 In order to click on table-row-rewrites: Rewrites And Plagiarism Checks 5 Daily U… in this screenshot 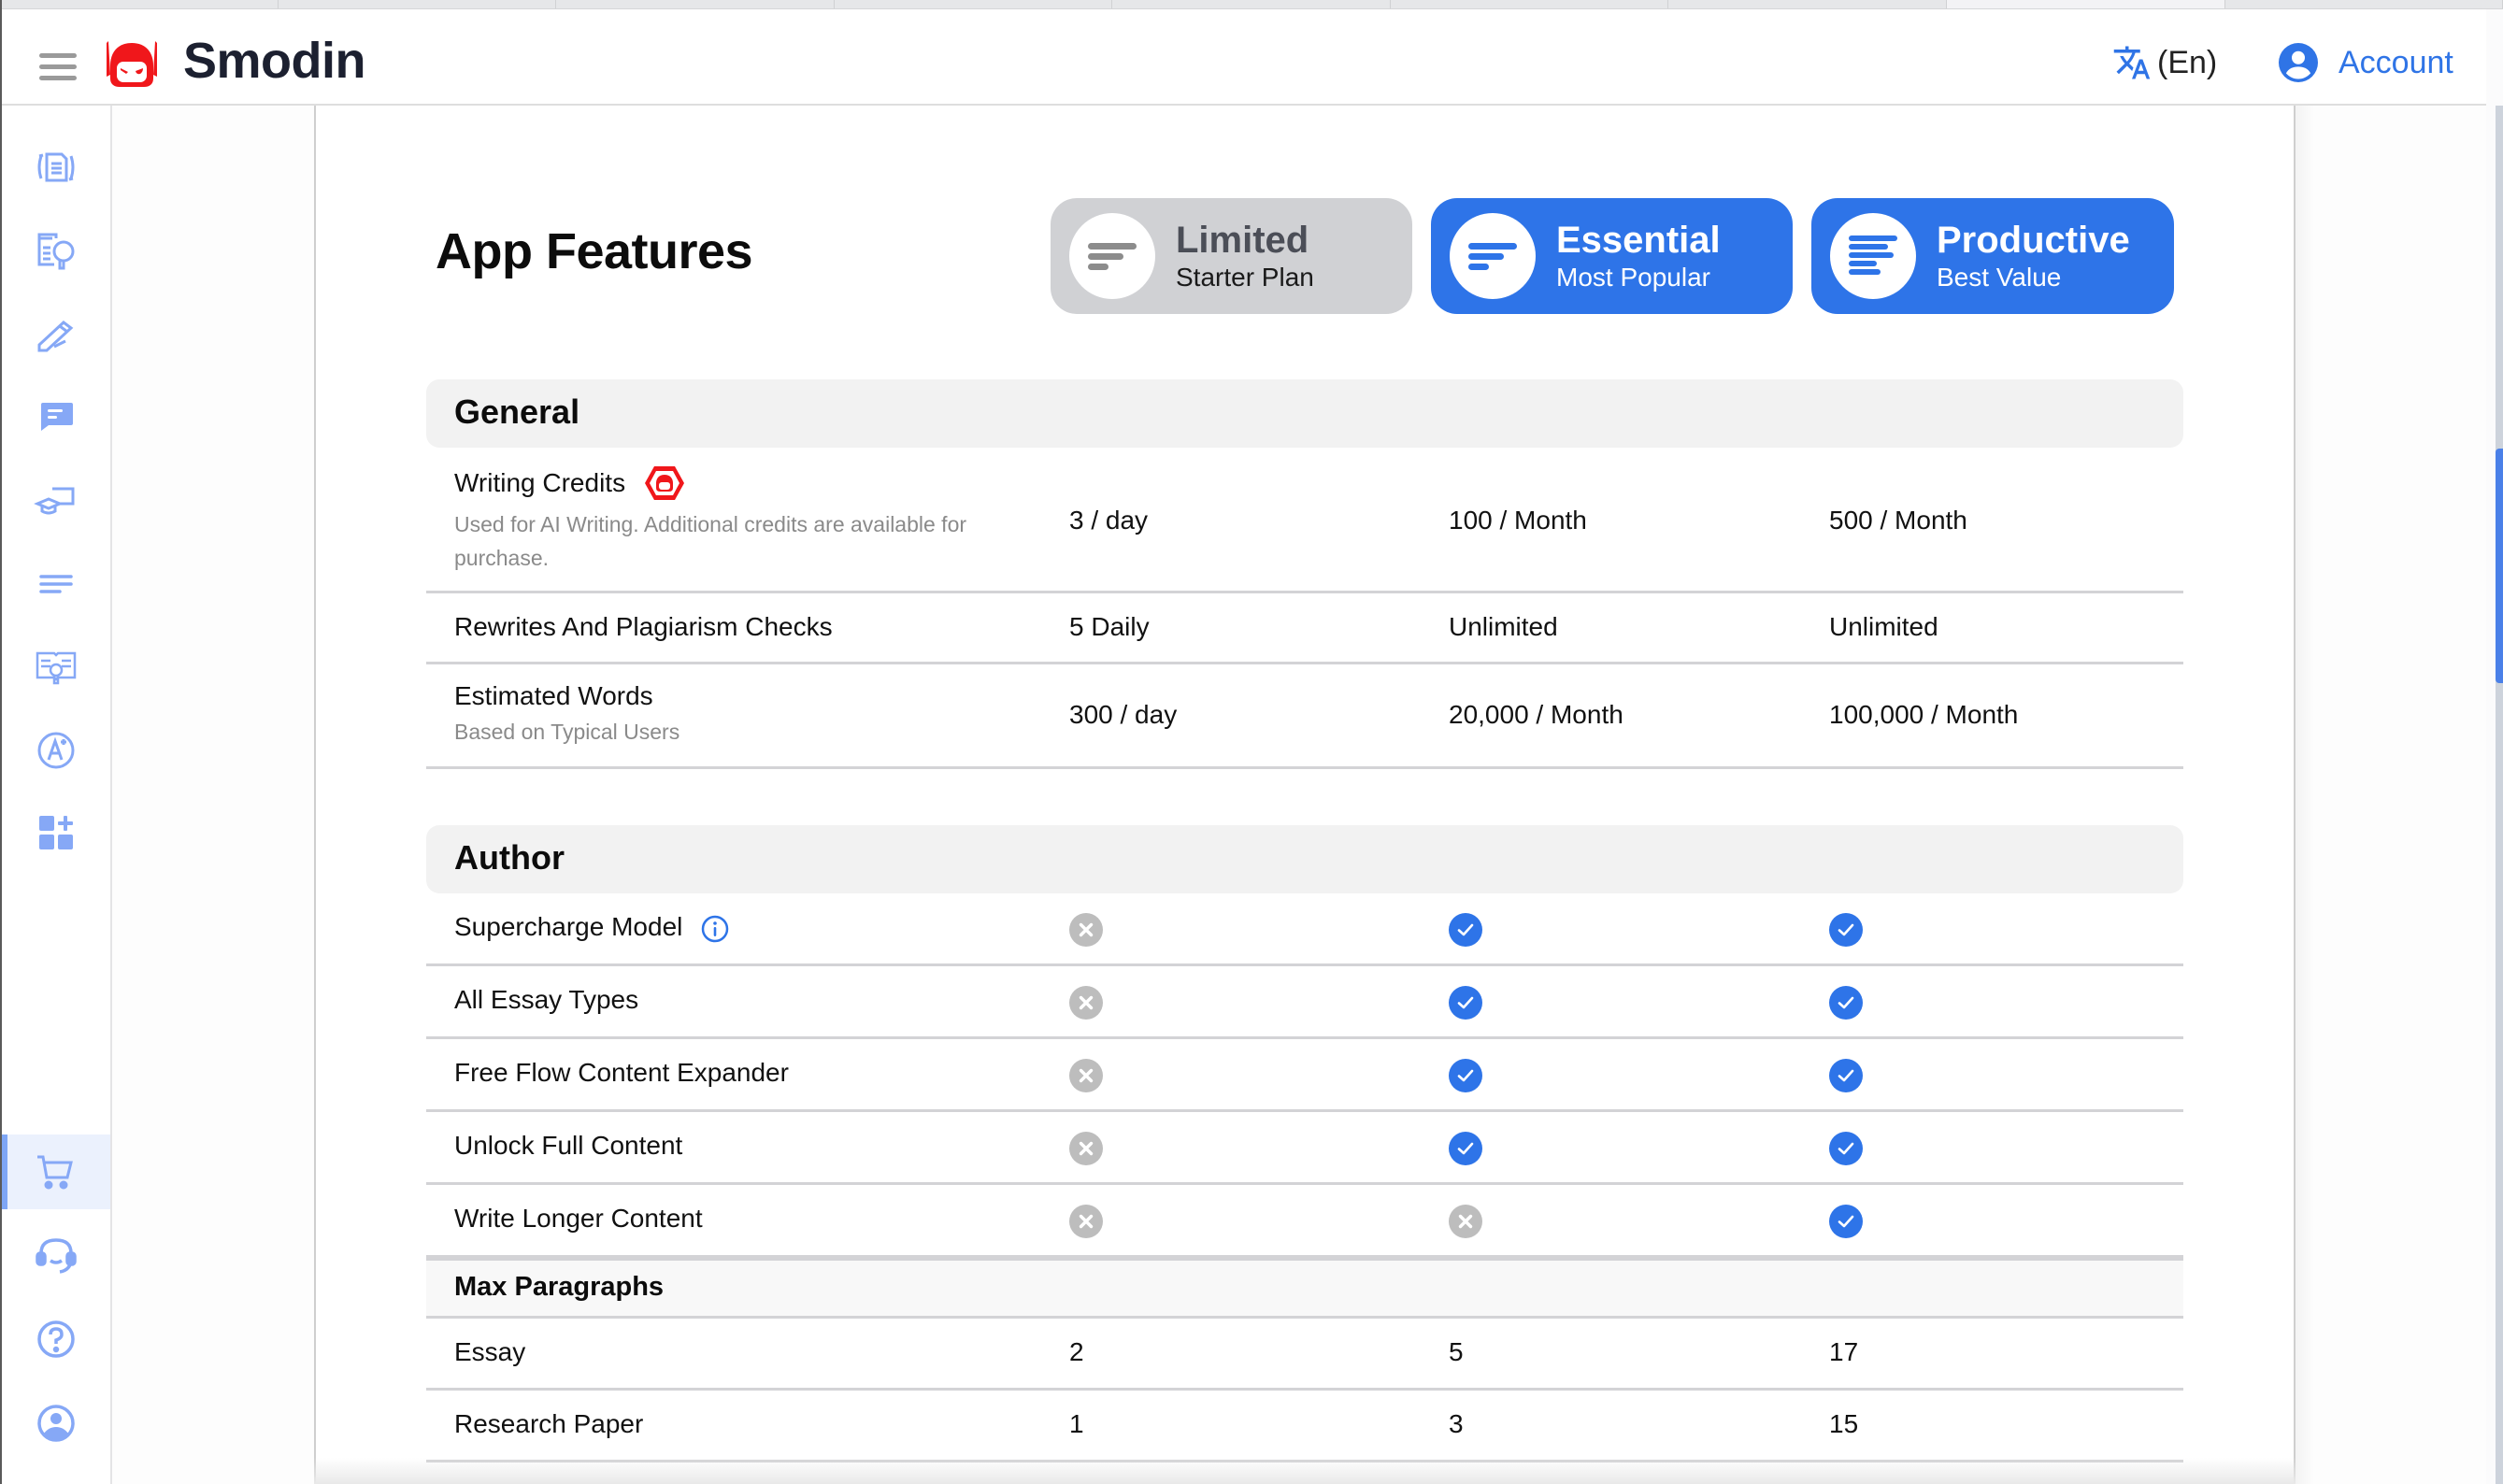, I will do `click(1304, 628)`.